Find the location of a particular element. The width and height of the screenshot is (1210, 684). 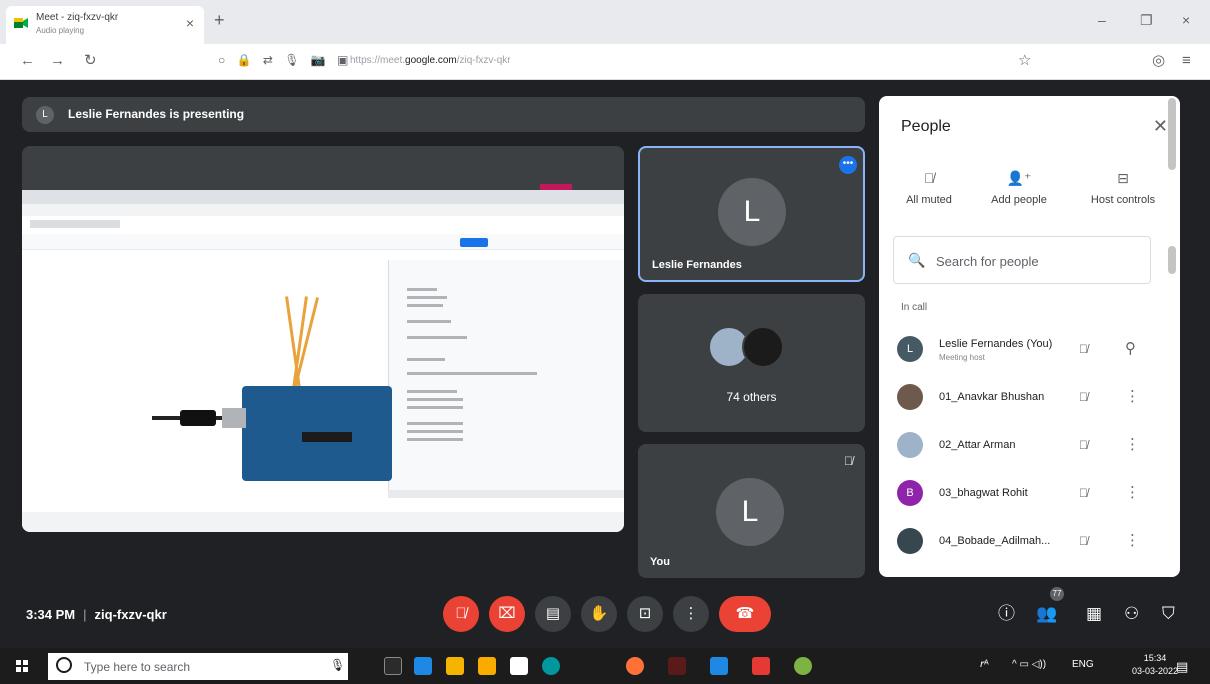

tab-audio-playing: Audio playing is located at coordinates (60, 30).